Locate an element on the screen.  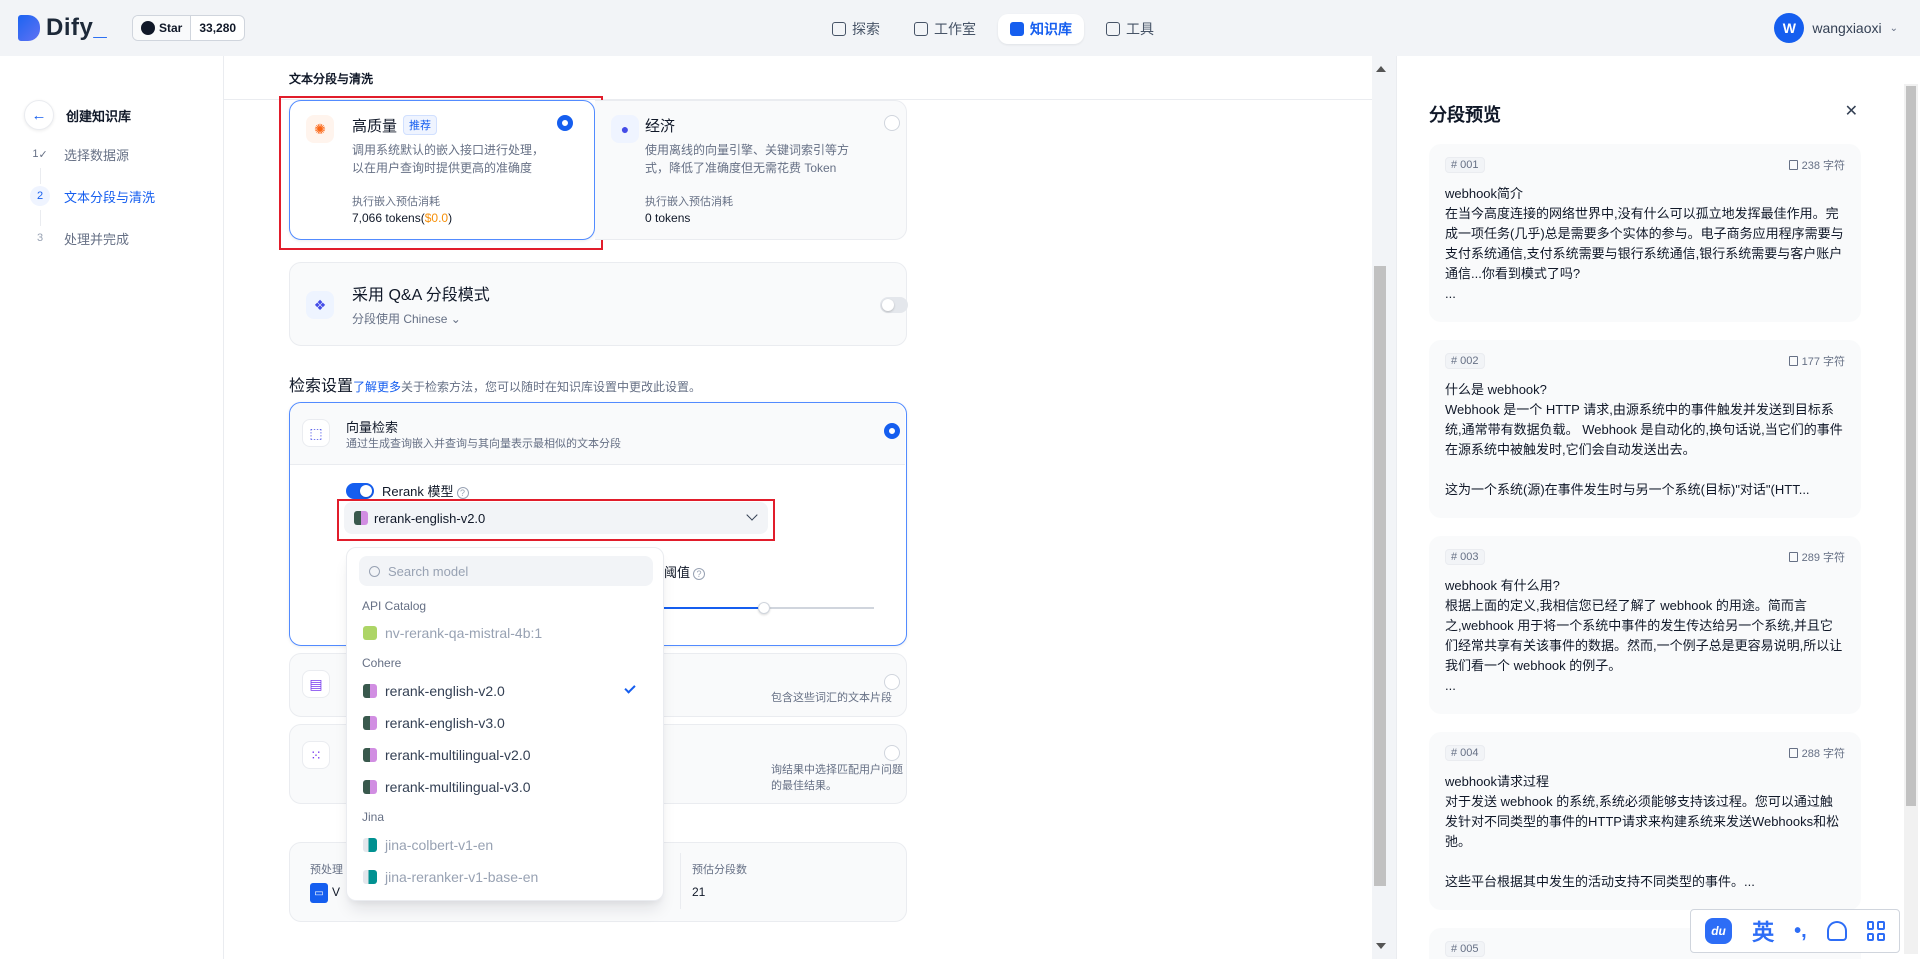
ime-punctuation-toggle: •, is located at coordinates (1800, 931).